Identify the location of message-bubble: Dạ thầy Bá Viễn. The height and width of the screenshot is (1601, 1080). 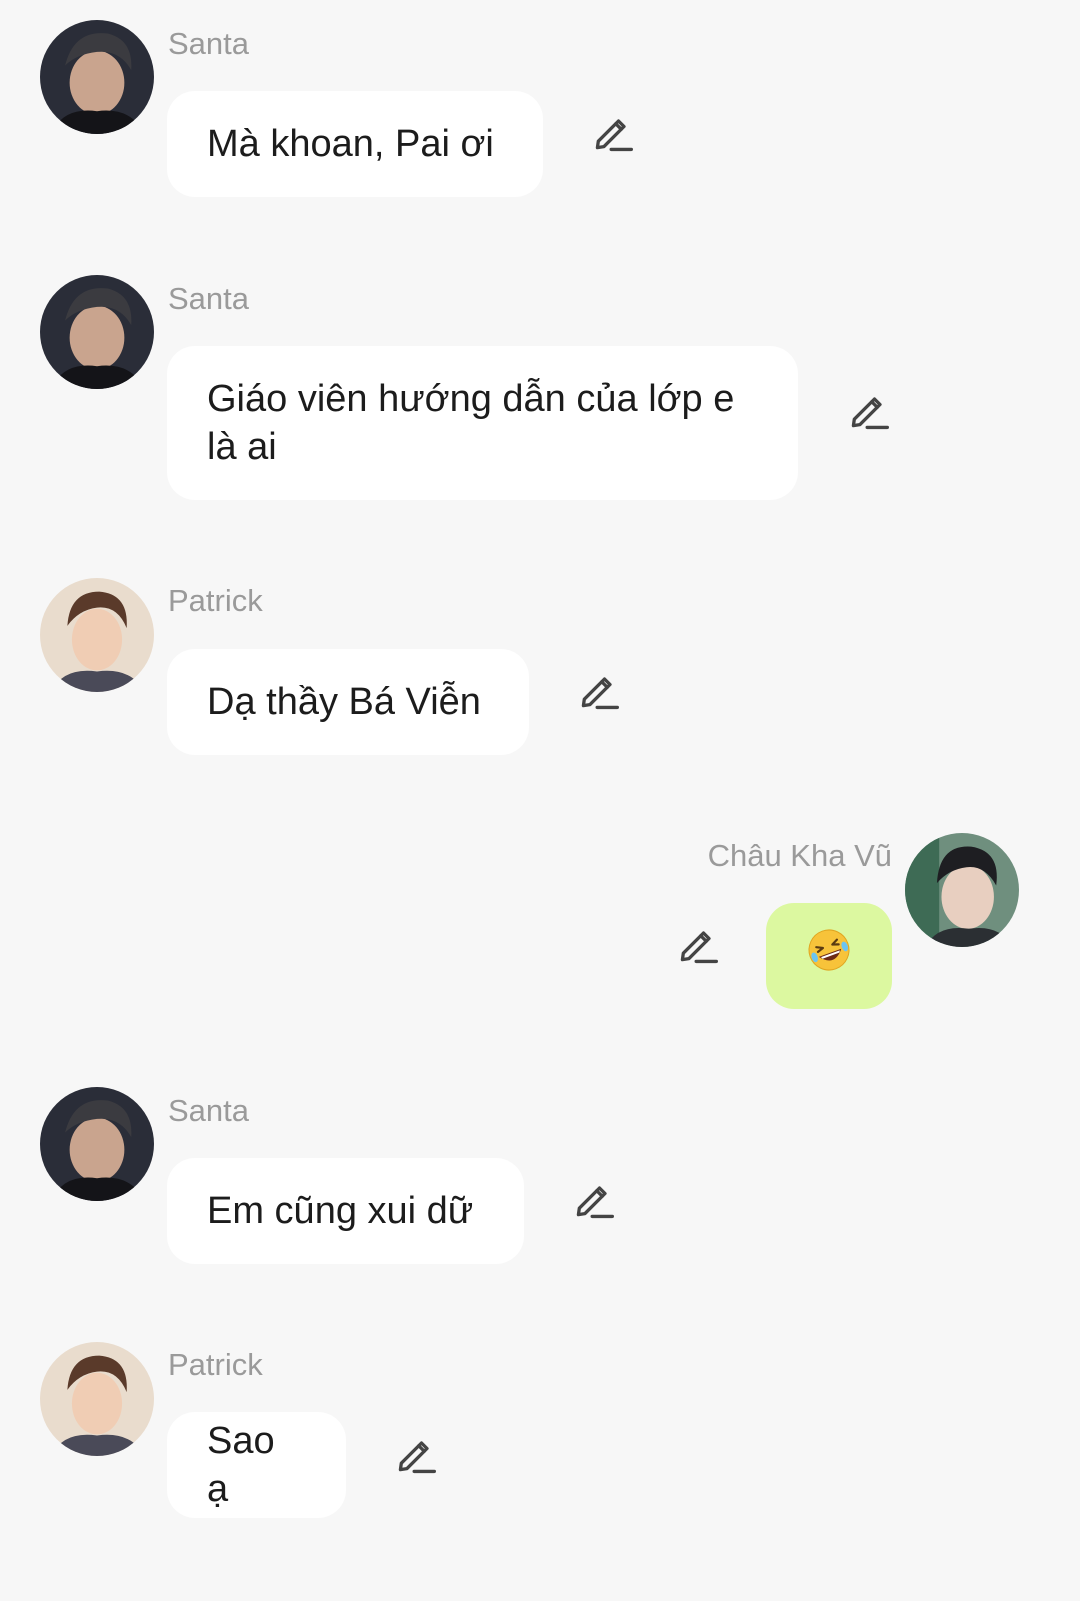
(348, 702).